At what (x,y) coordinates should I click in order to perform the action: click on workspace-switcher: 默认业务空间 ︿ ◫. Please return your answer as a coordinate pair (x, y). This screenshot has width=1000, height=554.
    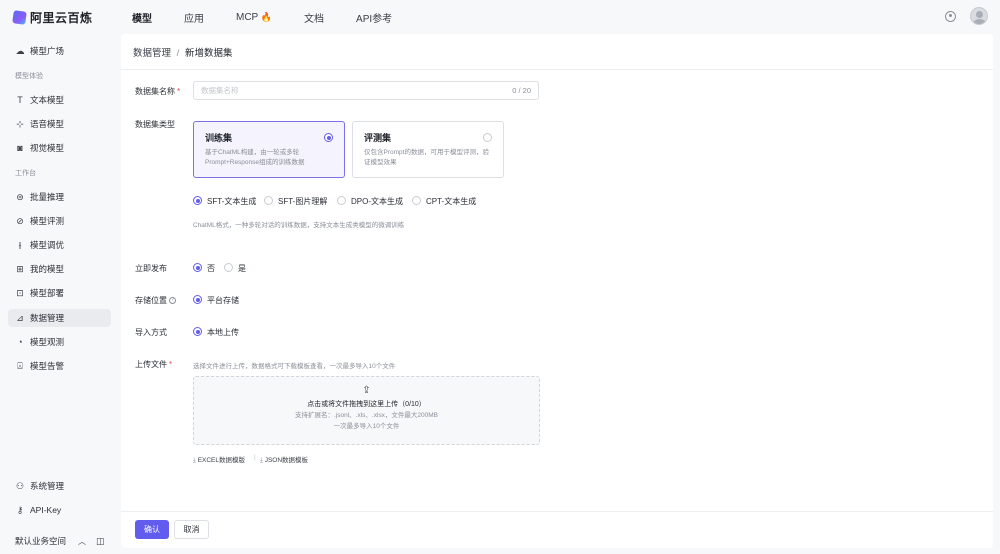
    Looking at the image, I should click on (60, 541).